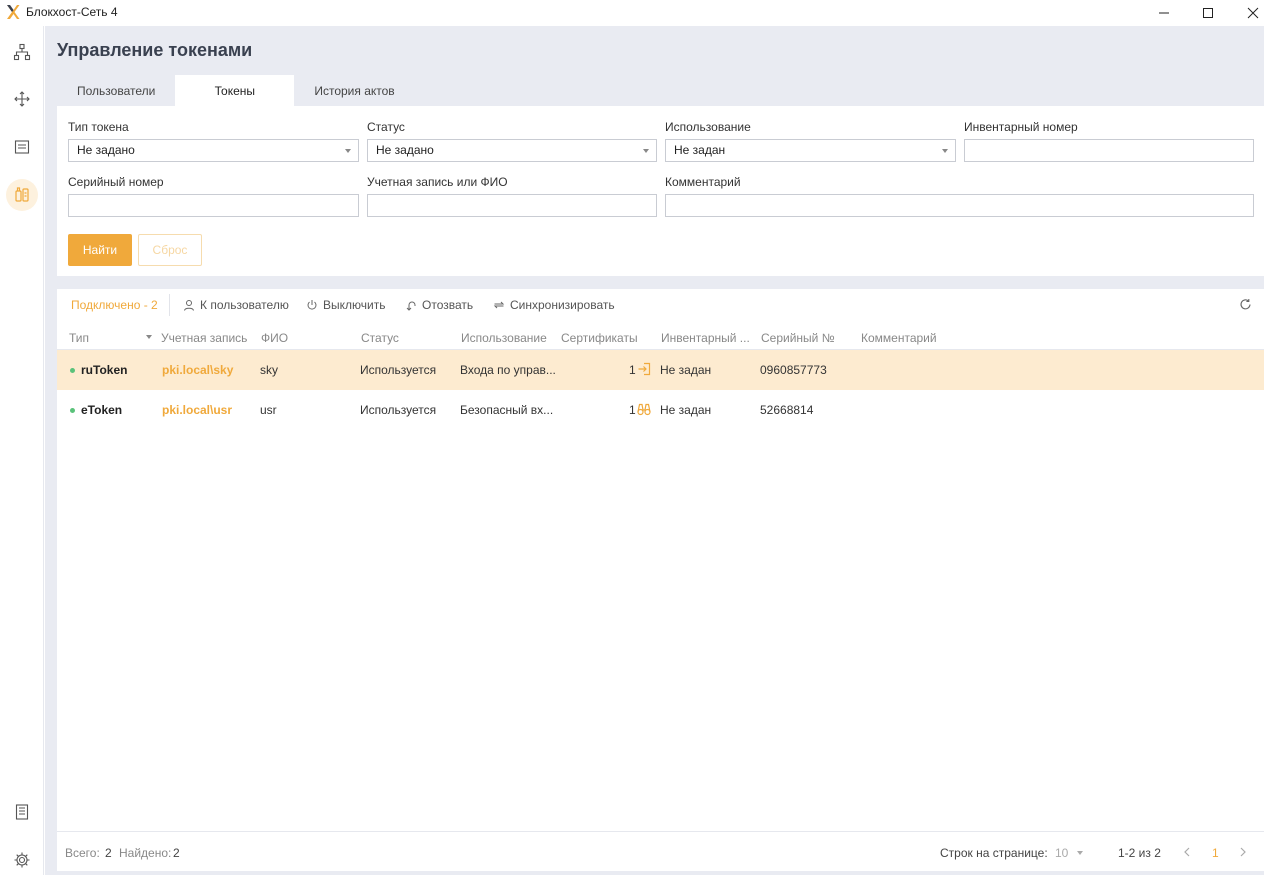 This screenshot has height=876, width=1264. Describe the element at coordinates (1215, 853) in the screenshot. I see `current-page: 1` at that location.